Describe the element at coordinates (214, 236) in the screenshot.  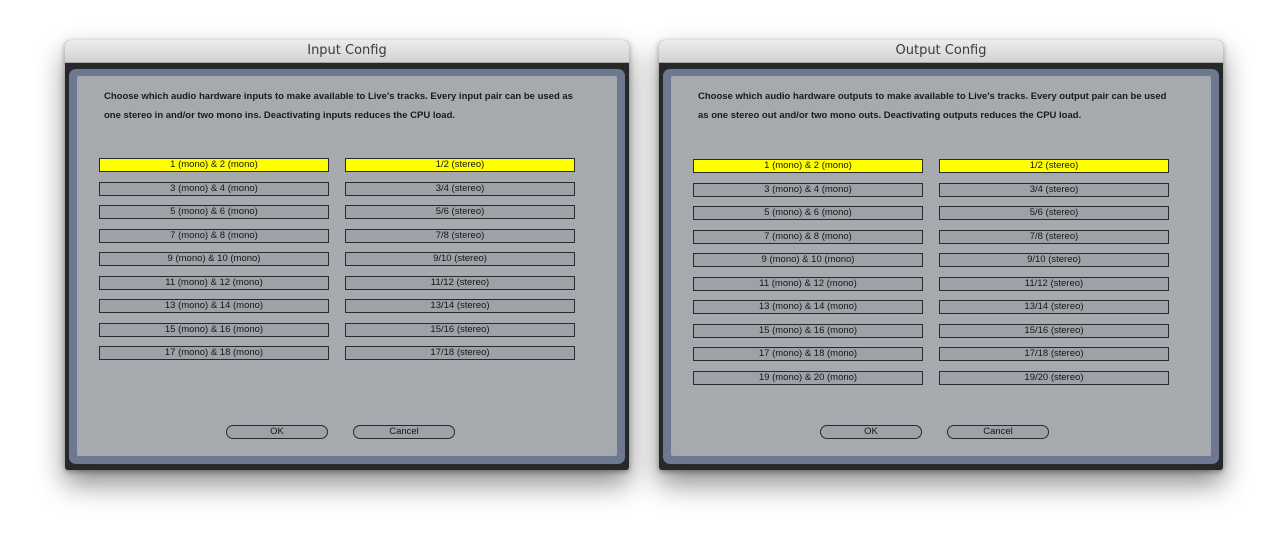
I see `input-mono-pair-toggle: 7 (mono) & 8 (mono)` at that location.